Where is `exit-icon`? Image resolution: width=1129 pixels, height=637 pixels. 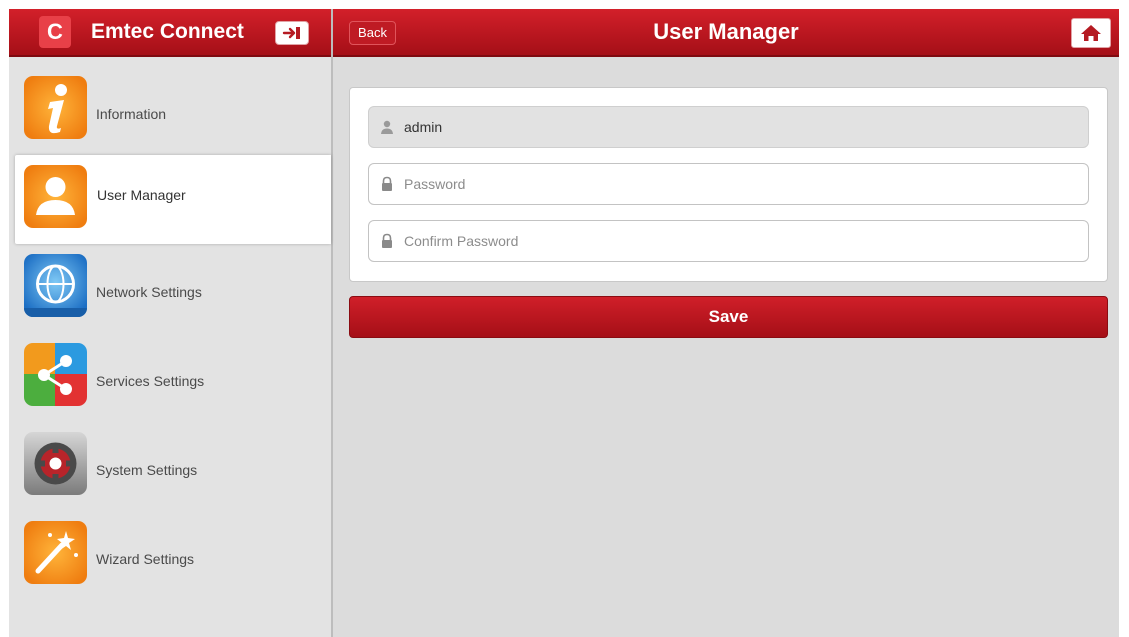 exit-icon is located at coordinates (291, 33).